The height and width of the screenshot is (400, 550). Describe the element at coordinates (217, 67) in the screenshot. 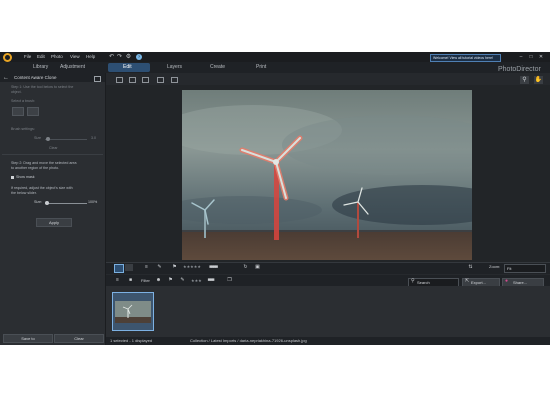

I see `tab-create: Create` at that location.